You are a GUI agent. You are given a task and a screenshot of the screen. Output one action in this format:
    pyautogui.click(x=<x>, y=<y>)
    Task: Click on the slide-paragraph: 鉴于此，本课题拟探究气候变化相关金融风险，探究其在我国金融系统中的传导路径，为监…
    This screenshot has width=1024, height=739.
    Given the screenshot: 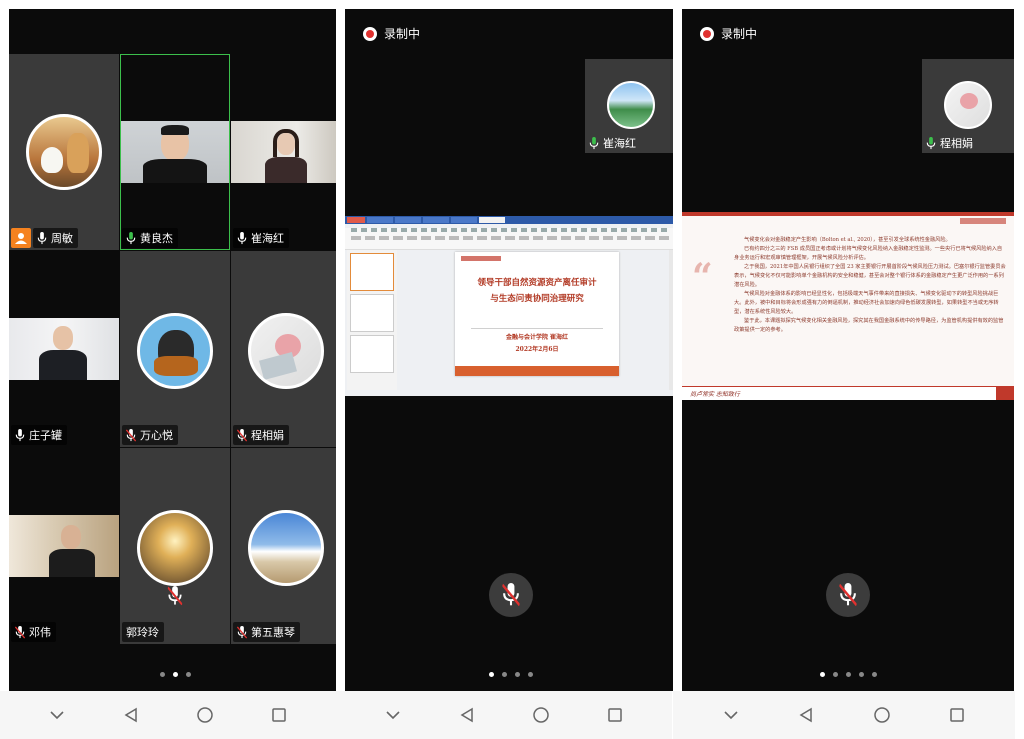 What is the action you would take?
    pyautogui.click(x=869, y=325)
    